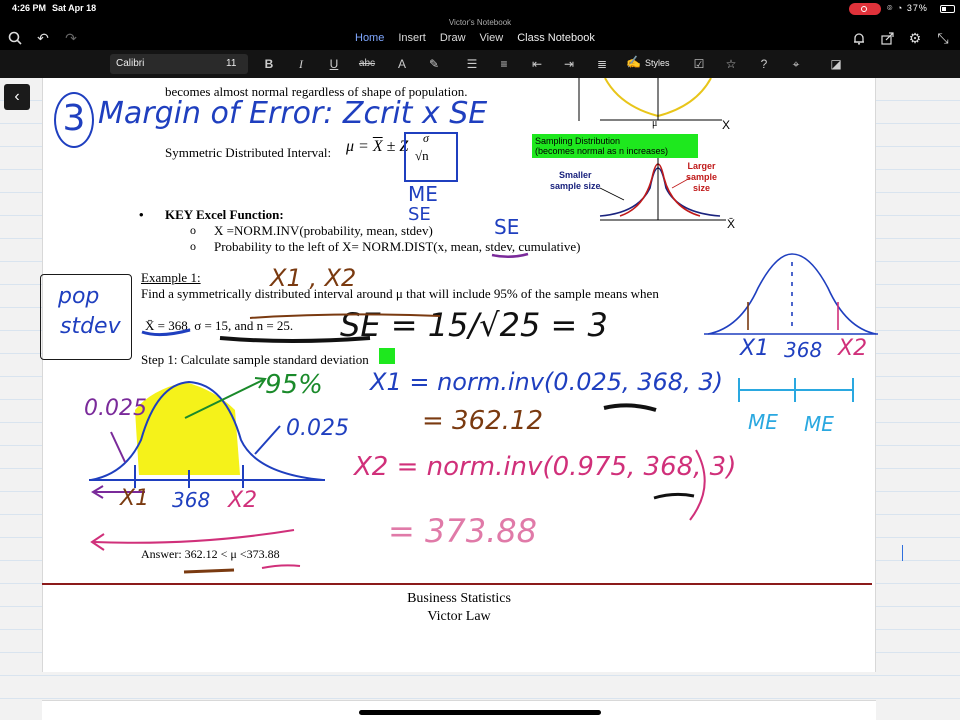 The image size is (960, 720). What do you see at coordinates (367, 64) in the screenshot?
I see `strikethrough-icon: abc` at bounding box center [367, 64].